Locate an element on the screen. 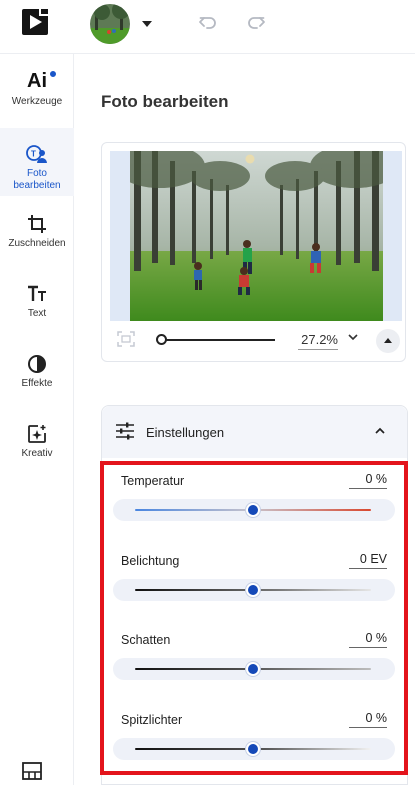 This screenshot has height=785, width=415. sidebar-item-photo-edit: T Foto bearbeiten is located at coordinates (37, 162).